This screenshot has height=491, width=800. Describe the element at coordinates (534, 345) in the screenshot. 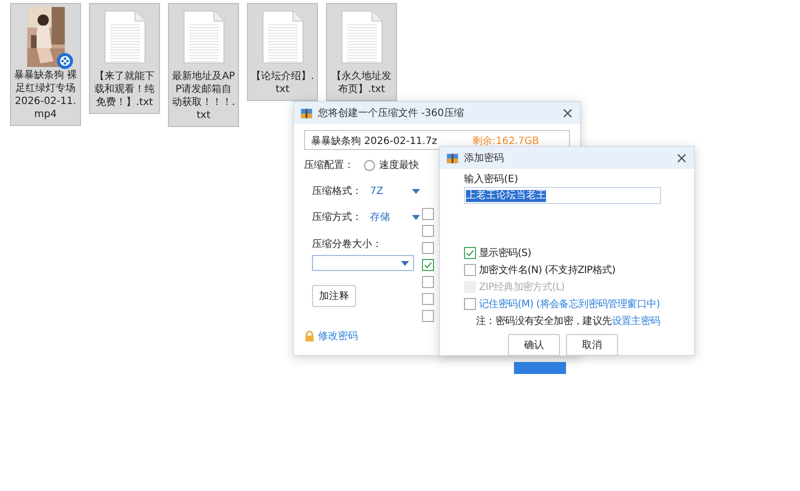

I see `confirm-button: 确认` at that location.